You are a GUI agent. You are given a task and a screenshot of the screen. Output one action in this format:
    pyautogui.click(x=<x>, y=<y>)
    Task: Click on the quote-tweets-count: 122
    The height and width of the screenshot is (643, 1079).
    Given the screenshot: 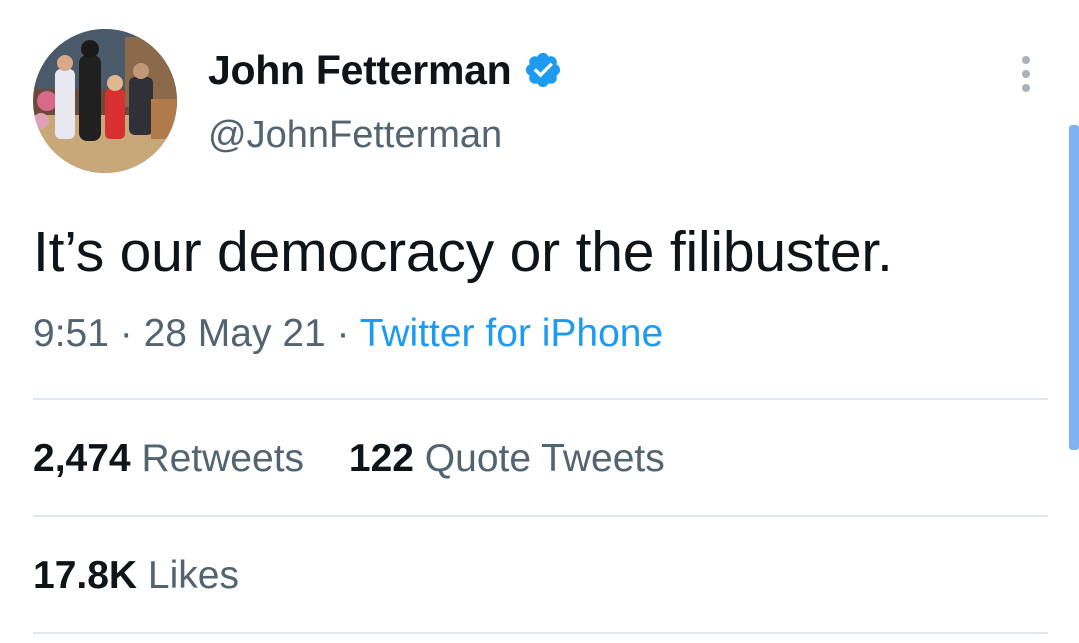 What is the action you would take?
    pyautogui.click(x=381, y=458)
    